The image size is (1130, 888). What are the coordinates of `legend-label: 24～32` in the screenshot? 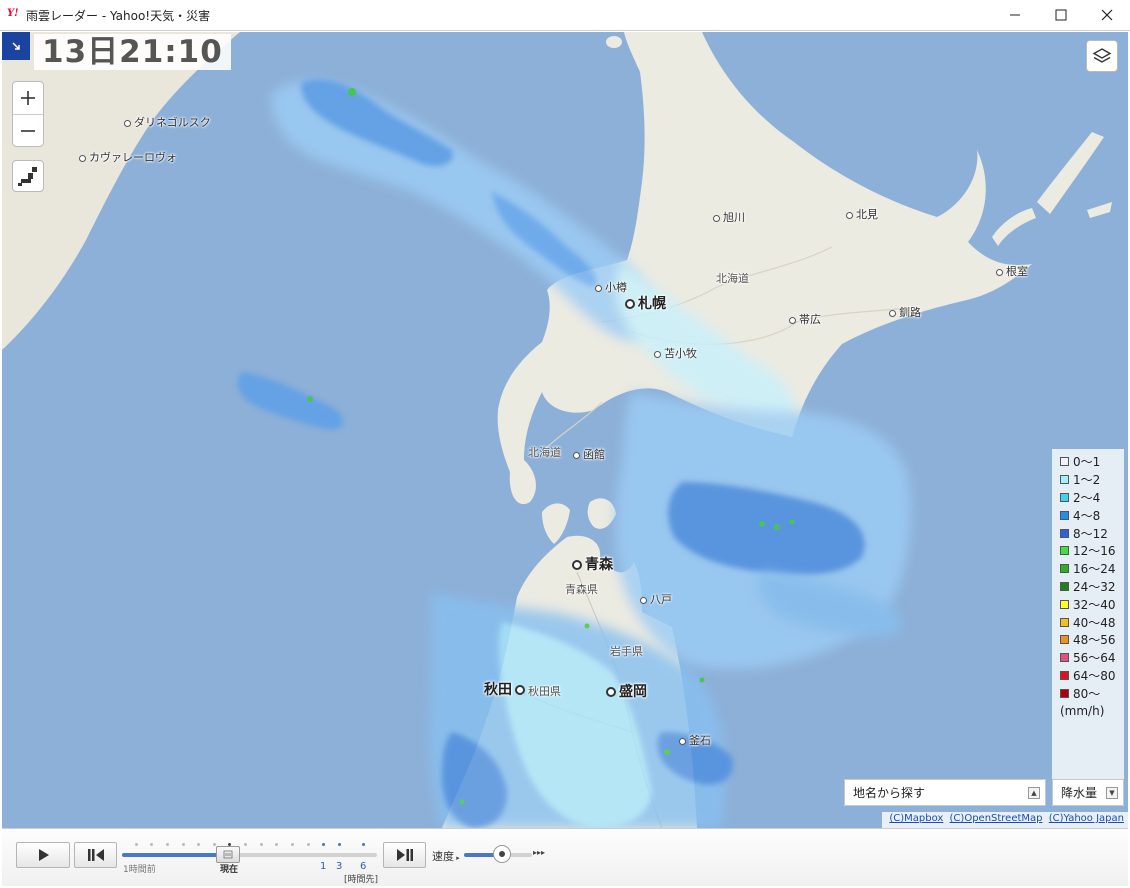 It's located at (1094, 586).